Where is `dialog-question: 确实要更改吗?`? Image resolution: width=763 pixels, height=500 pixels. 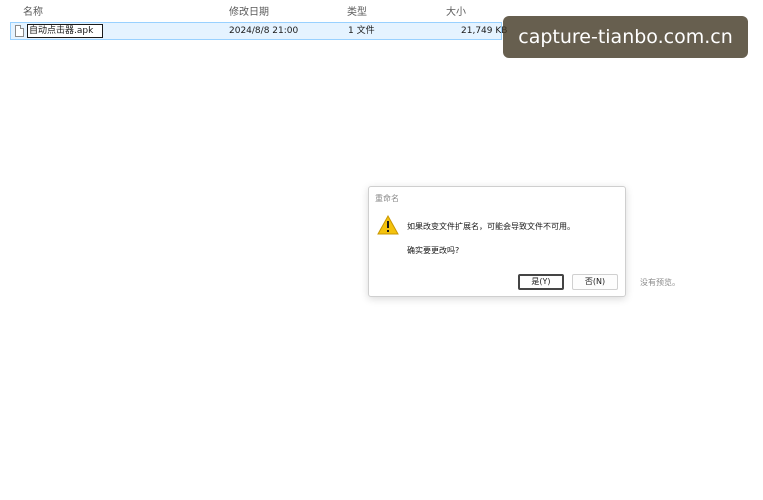 dialog-question: 确实要更改吗? is located at coordinates (433, 250).